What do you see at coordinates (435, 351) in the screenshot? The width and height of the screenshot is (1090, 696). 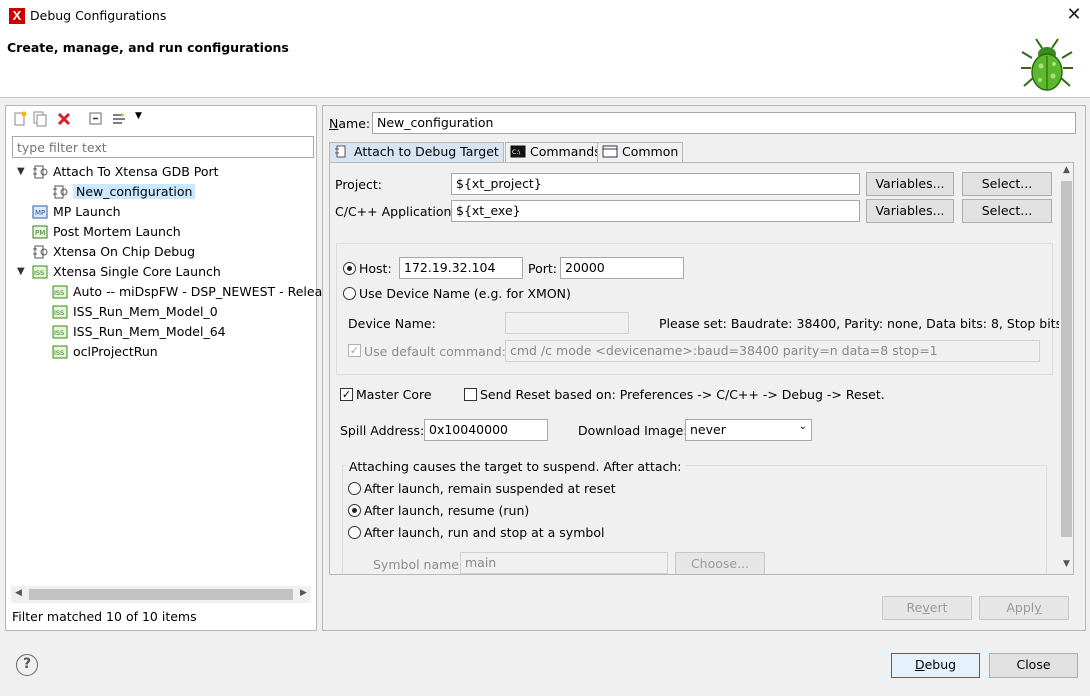 I see `default-command-label: Use default command:` at bounding box center [435, 351].